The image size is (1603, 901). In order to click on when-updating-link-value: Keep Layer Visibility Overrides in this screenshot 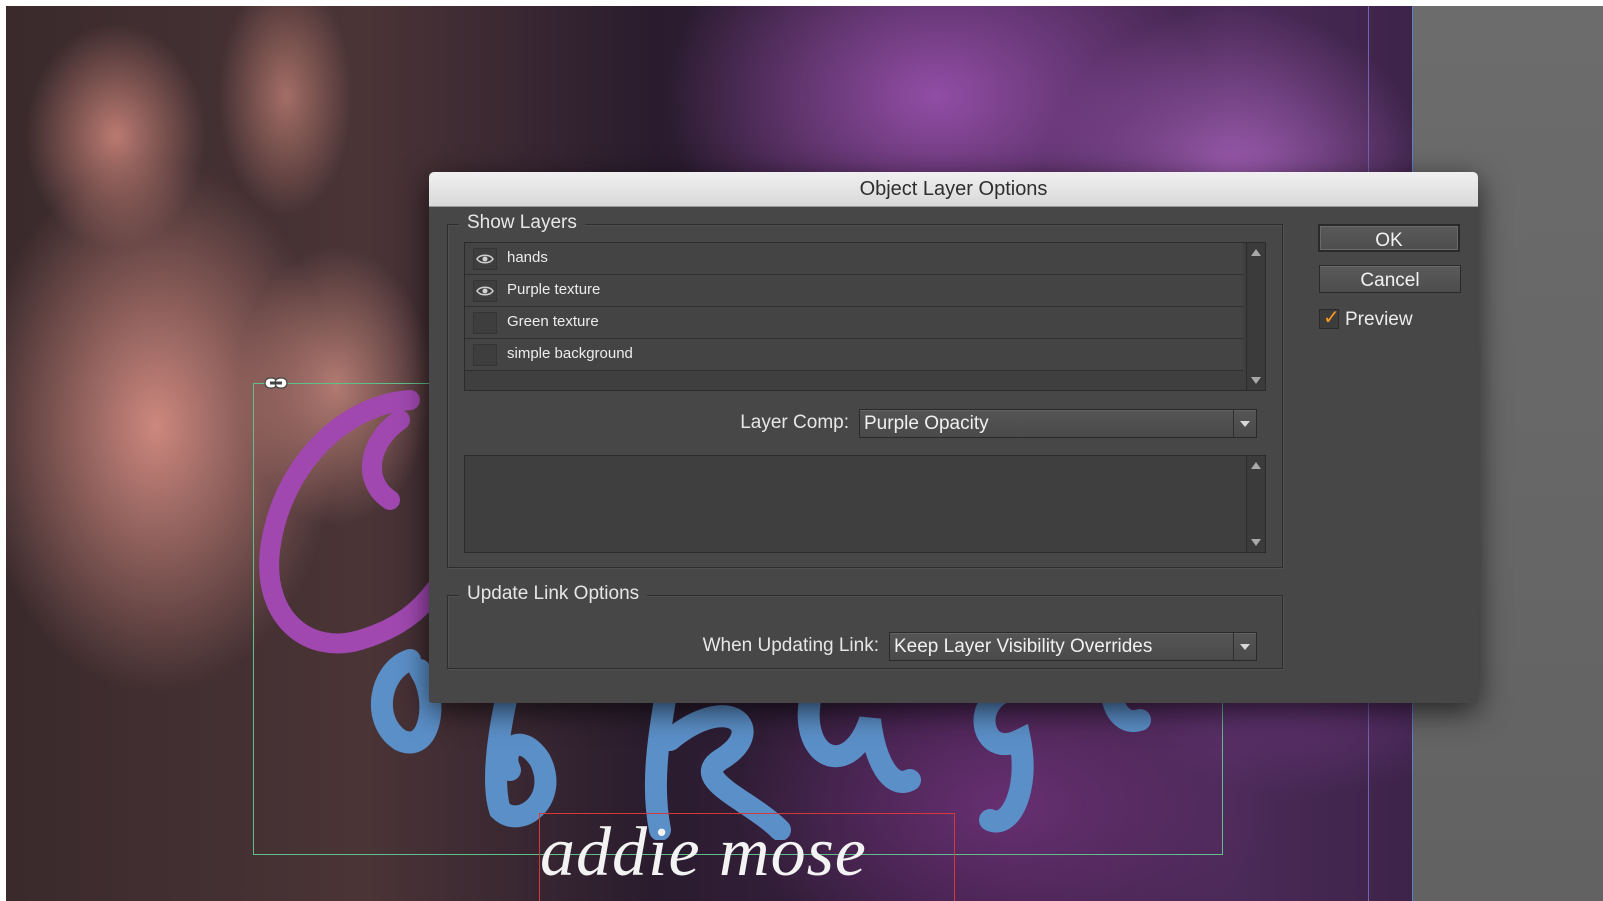, I will do `click(1023, 646)`.